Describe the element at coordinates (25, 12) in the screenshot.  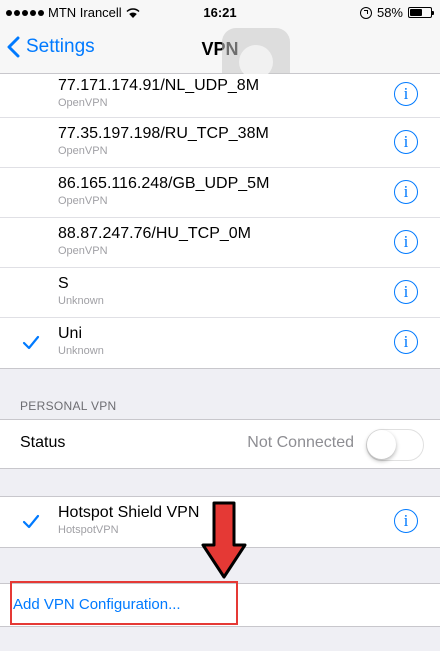
I see `signal-strength-icon` at that location.